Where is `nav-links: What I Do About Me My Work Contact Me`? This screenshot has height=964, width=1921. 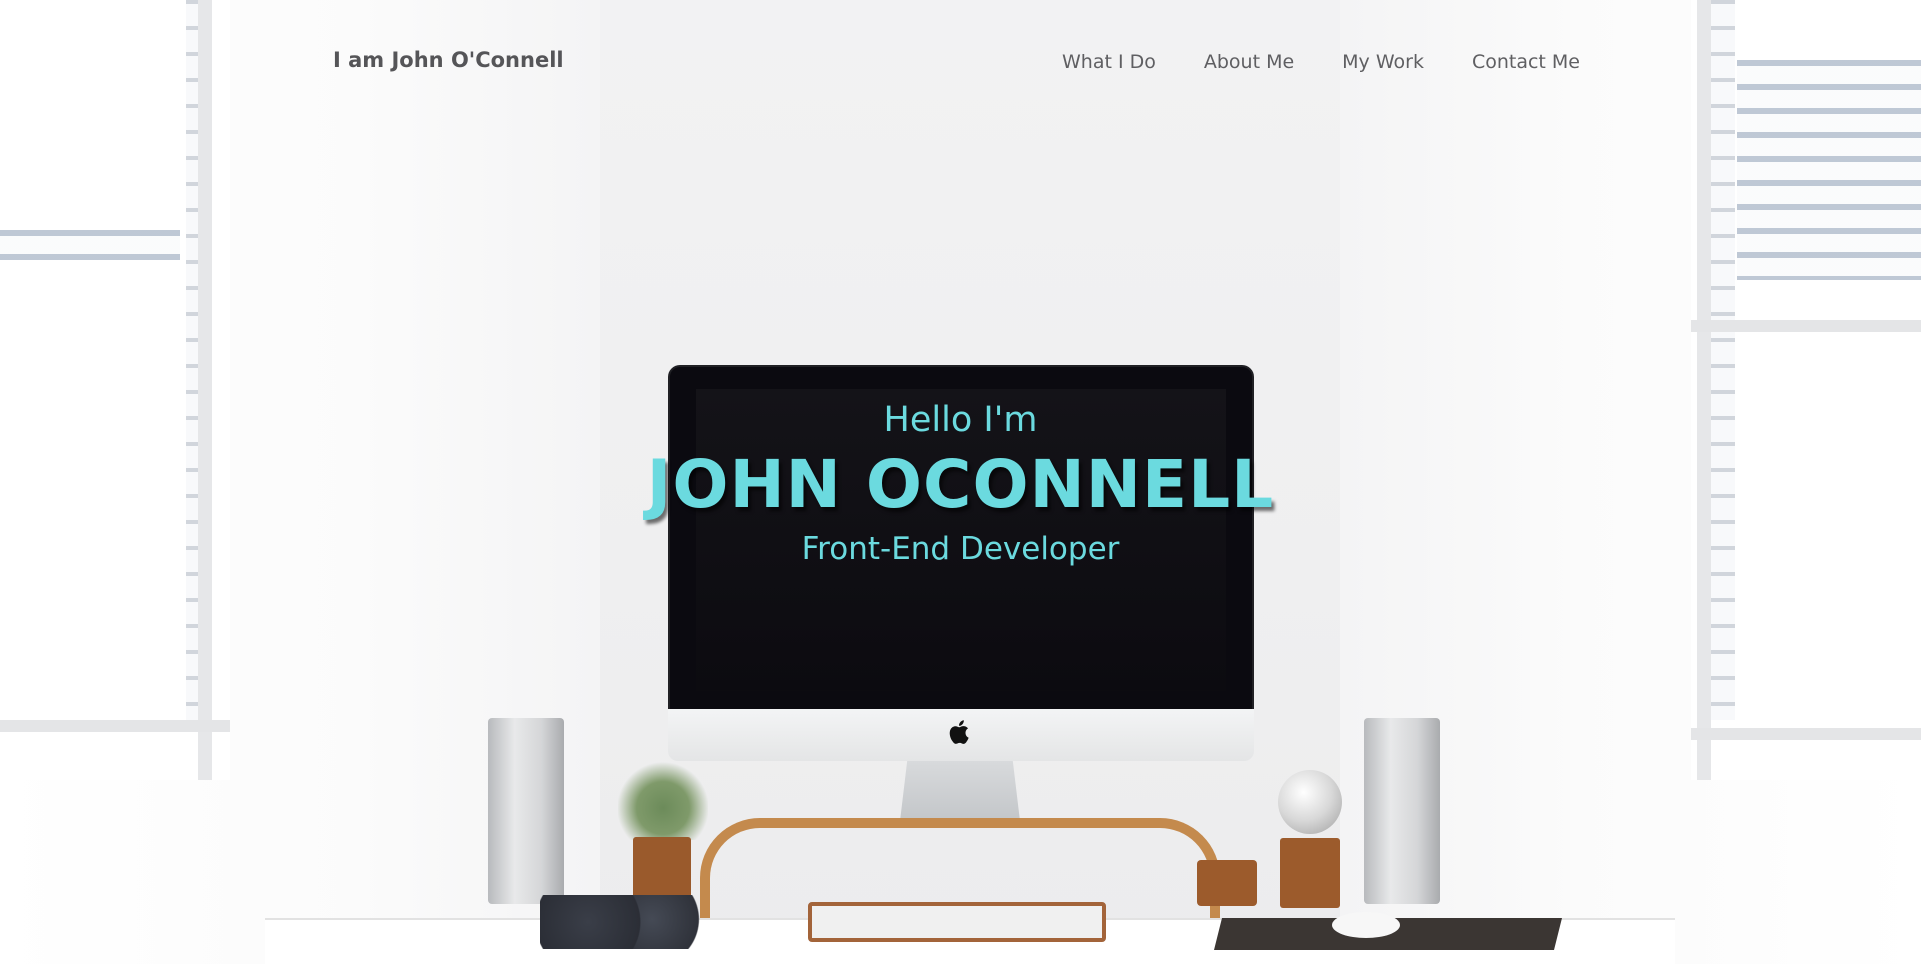
nav-links: What I Do About Me My Work Contact Me is located at coordinates (1321, 62).